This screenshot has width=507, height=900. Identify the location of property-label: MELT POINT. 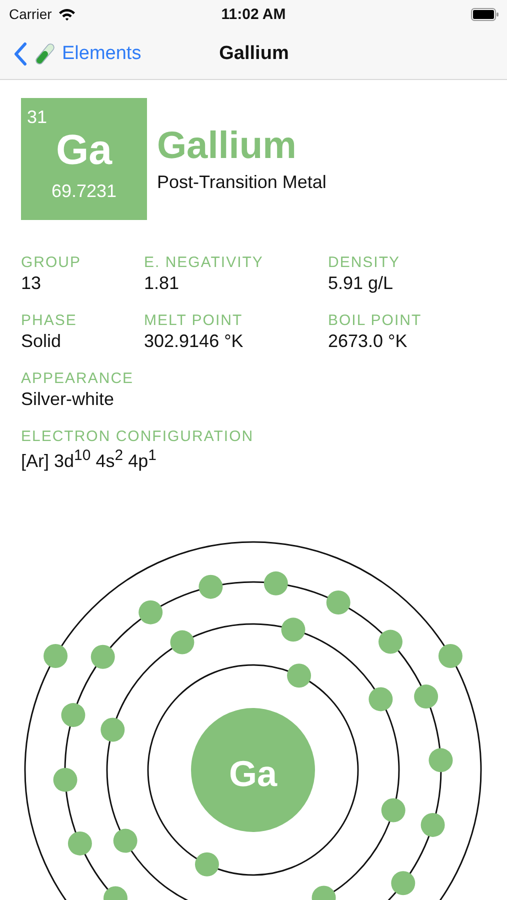
(194, 320).